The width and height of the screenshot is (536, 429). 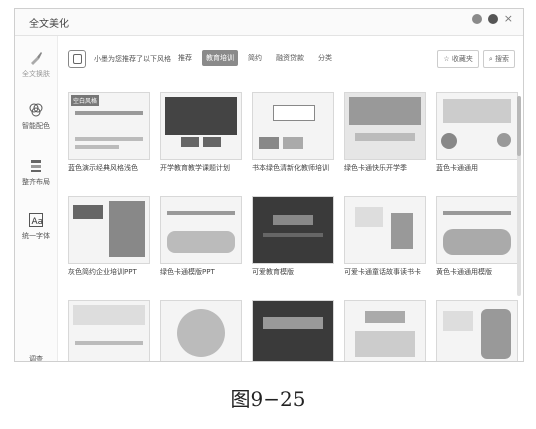 I want to click on template-caption: 蓝色演示经典风格浅色, so click(x=103, y=168).